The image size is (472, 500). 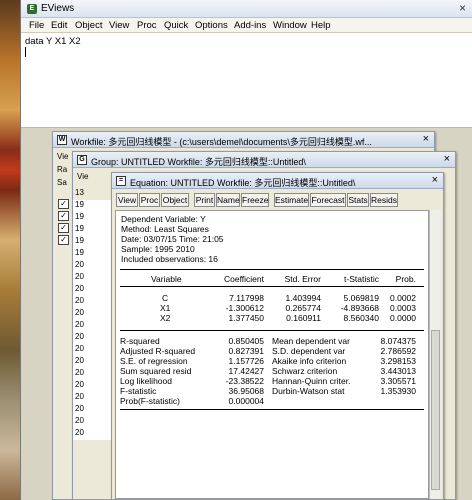 What do you see at coordinates (147, 25) in the screenshot?
I see `menu-proc: Proc` at bounding box center [147, 25].